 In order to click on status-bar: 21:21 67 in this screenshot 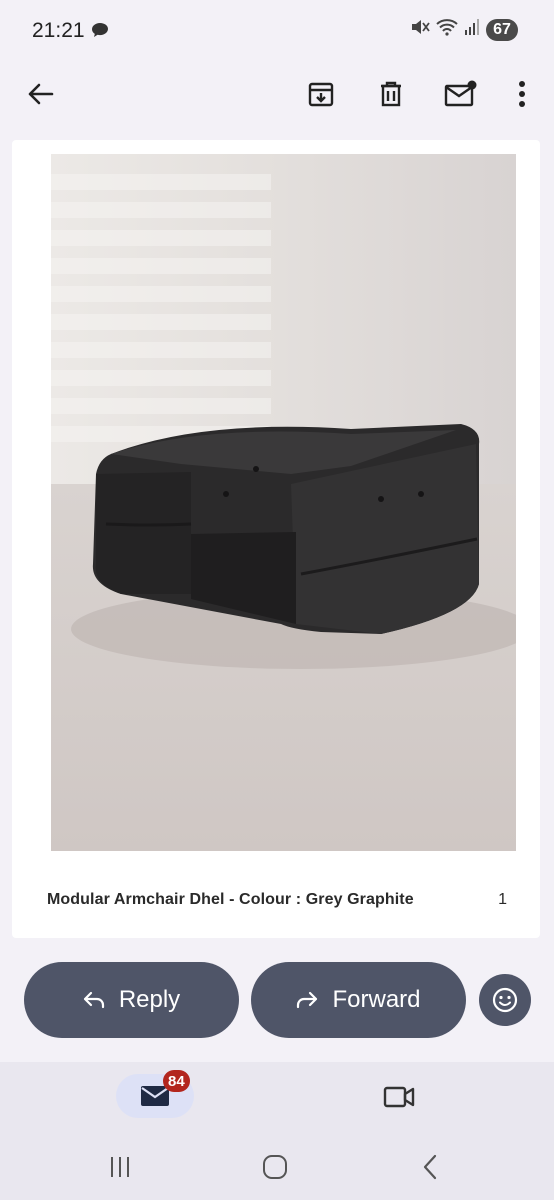, I will do `click(277, 30)`.